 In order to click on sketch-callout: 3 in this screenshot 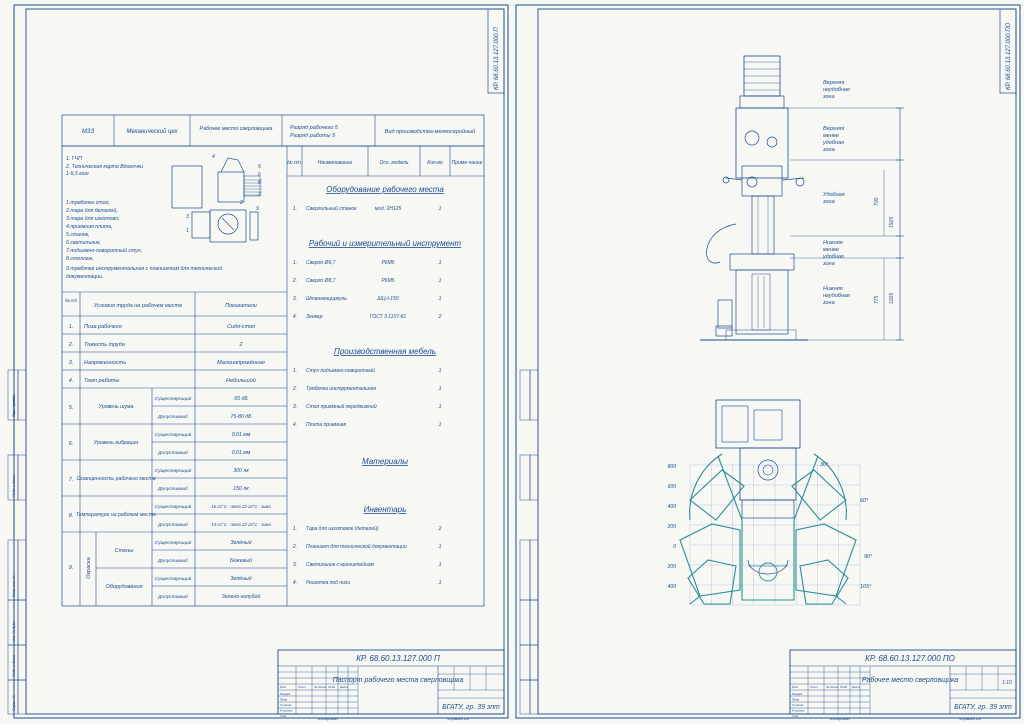, I will do `click(187, 217)`.